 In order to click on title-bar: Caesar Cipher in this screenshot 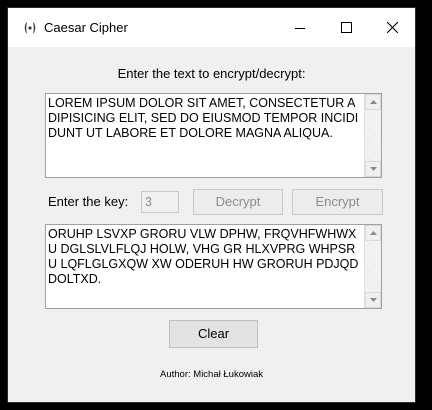, I will do `click(211, 27)`.